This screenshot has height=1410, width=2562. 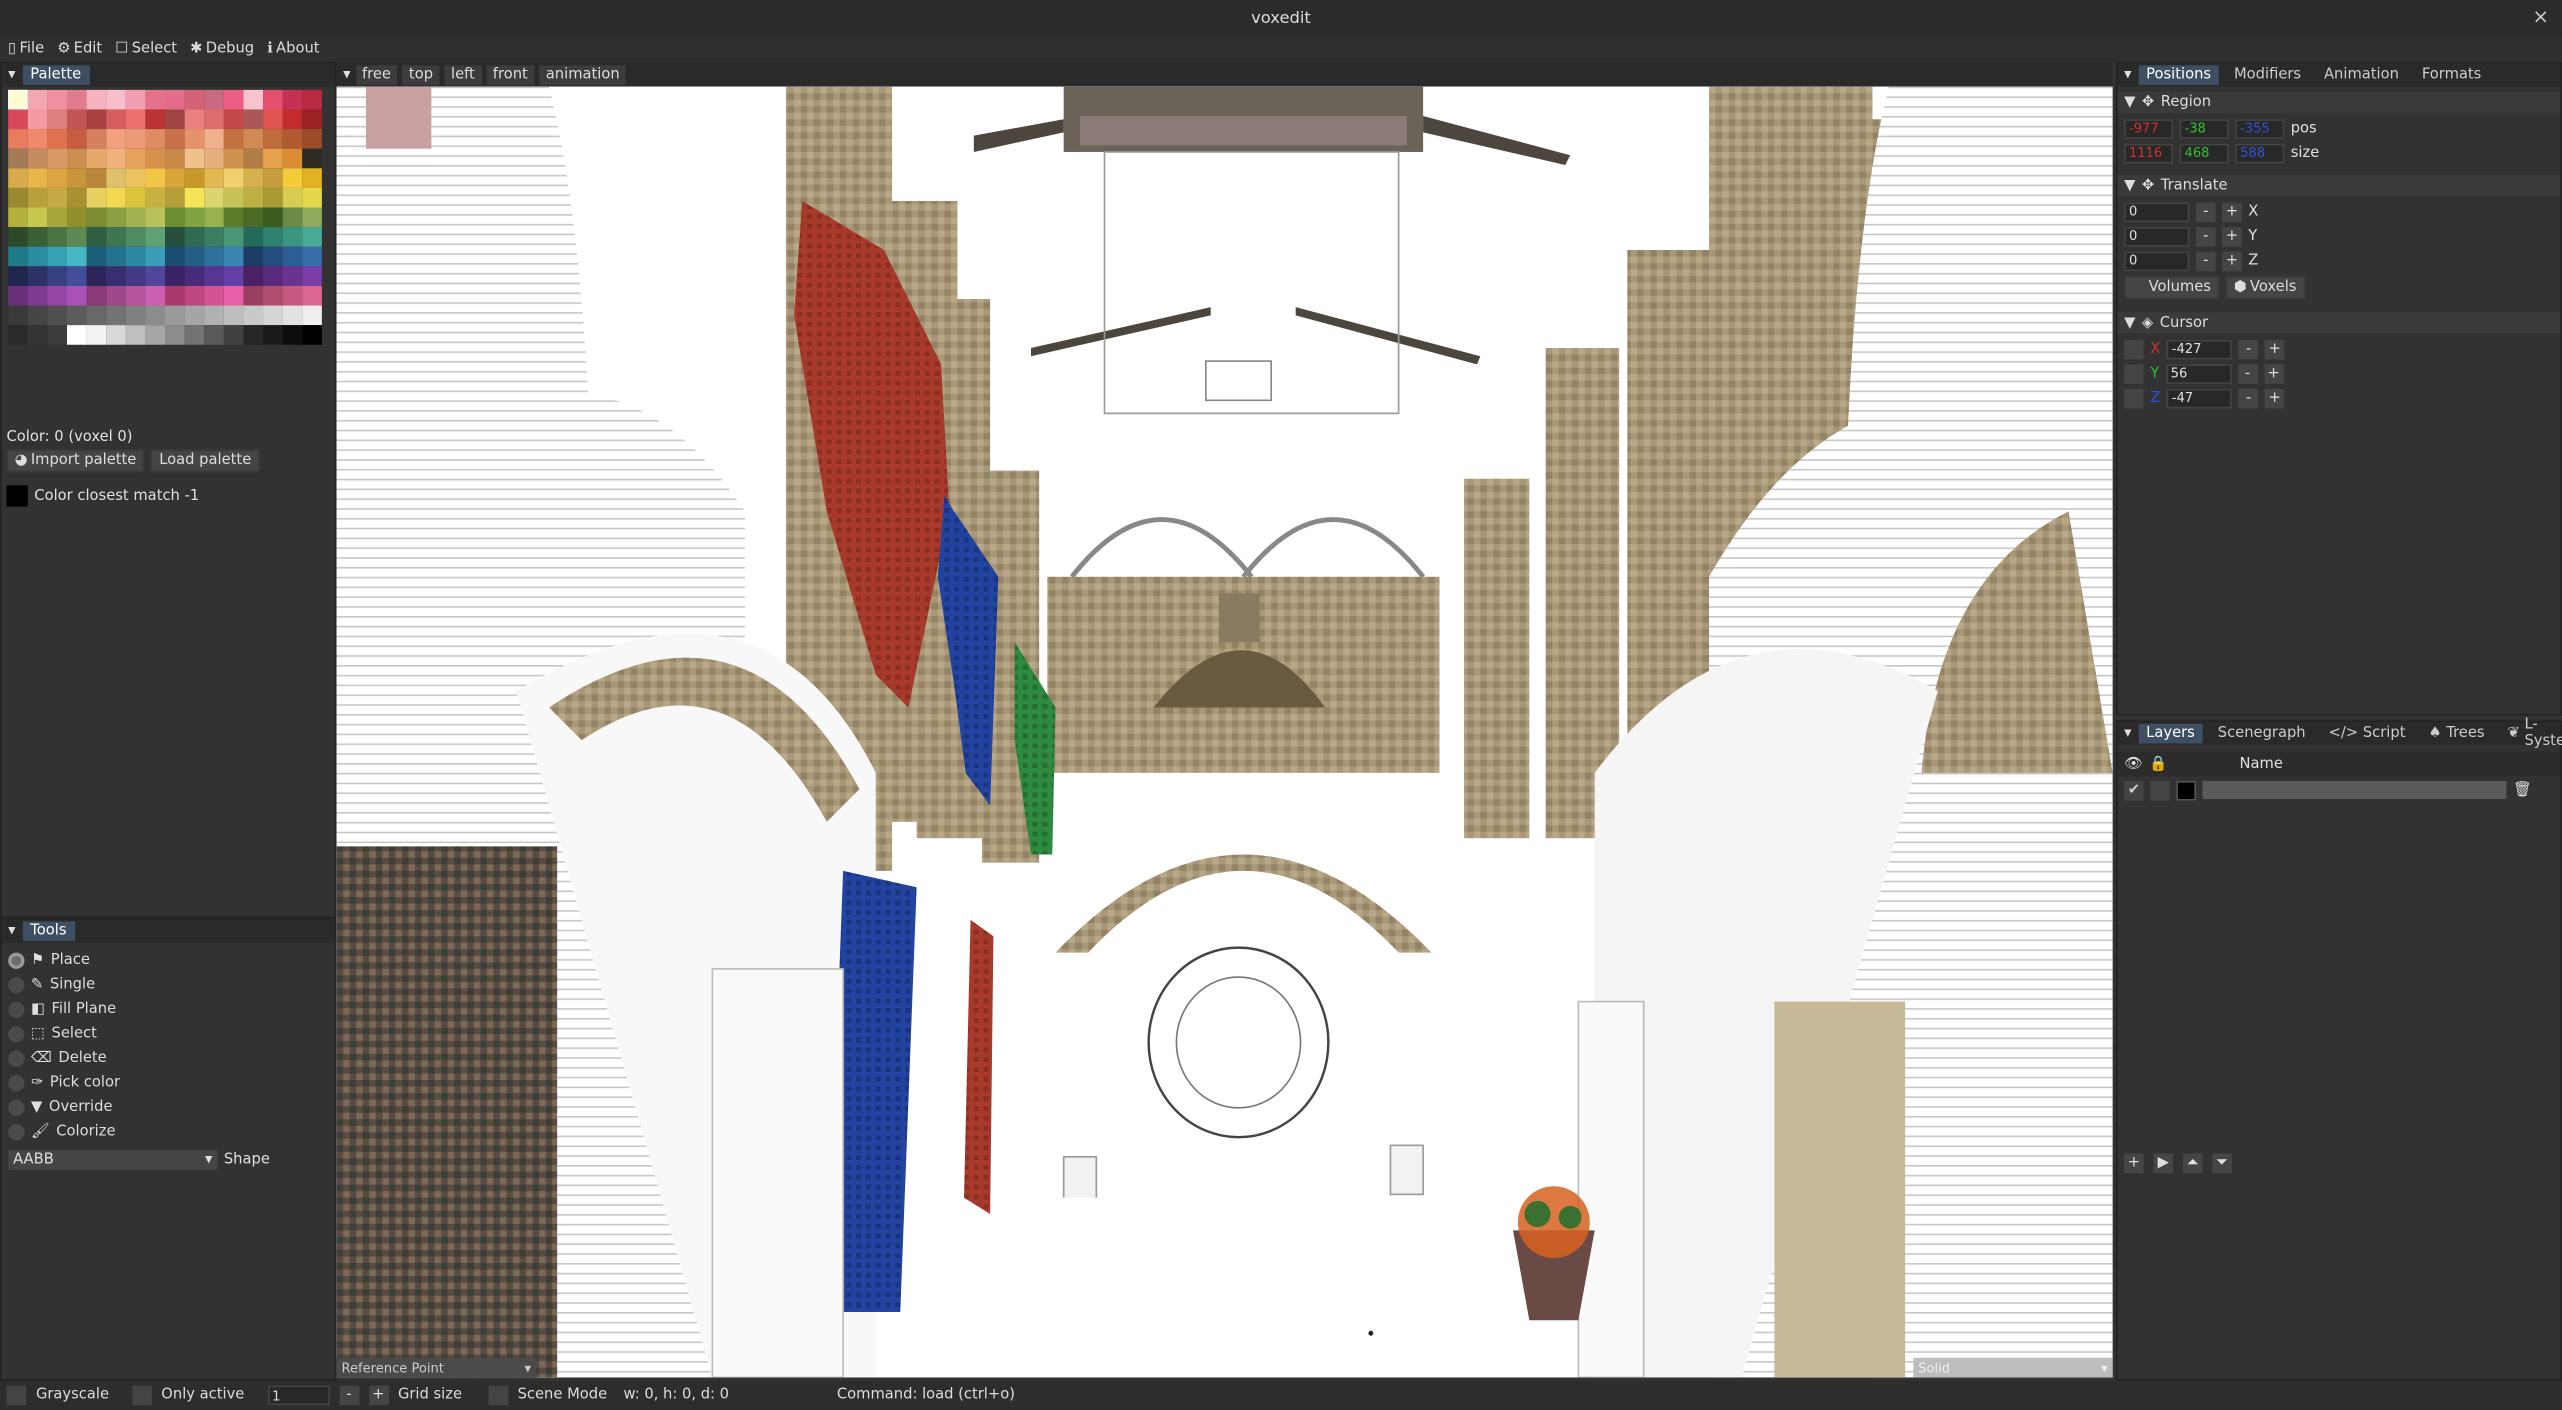 What do you see at coordinates (171, 960) in the screenshot?
I see `tool-place: ⚑ Place` at bounding box center [171, 960].